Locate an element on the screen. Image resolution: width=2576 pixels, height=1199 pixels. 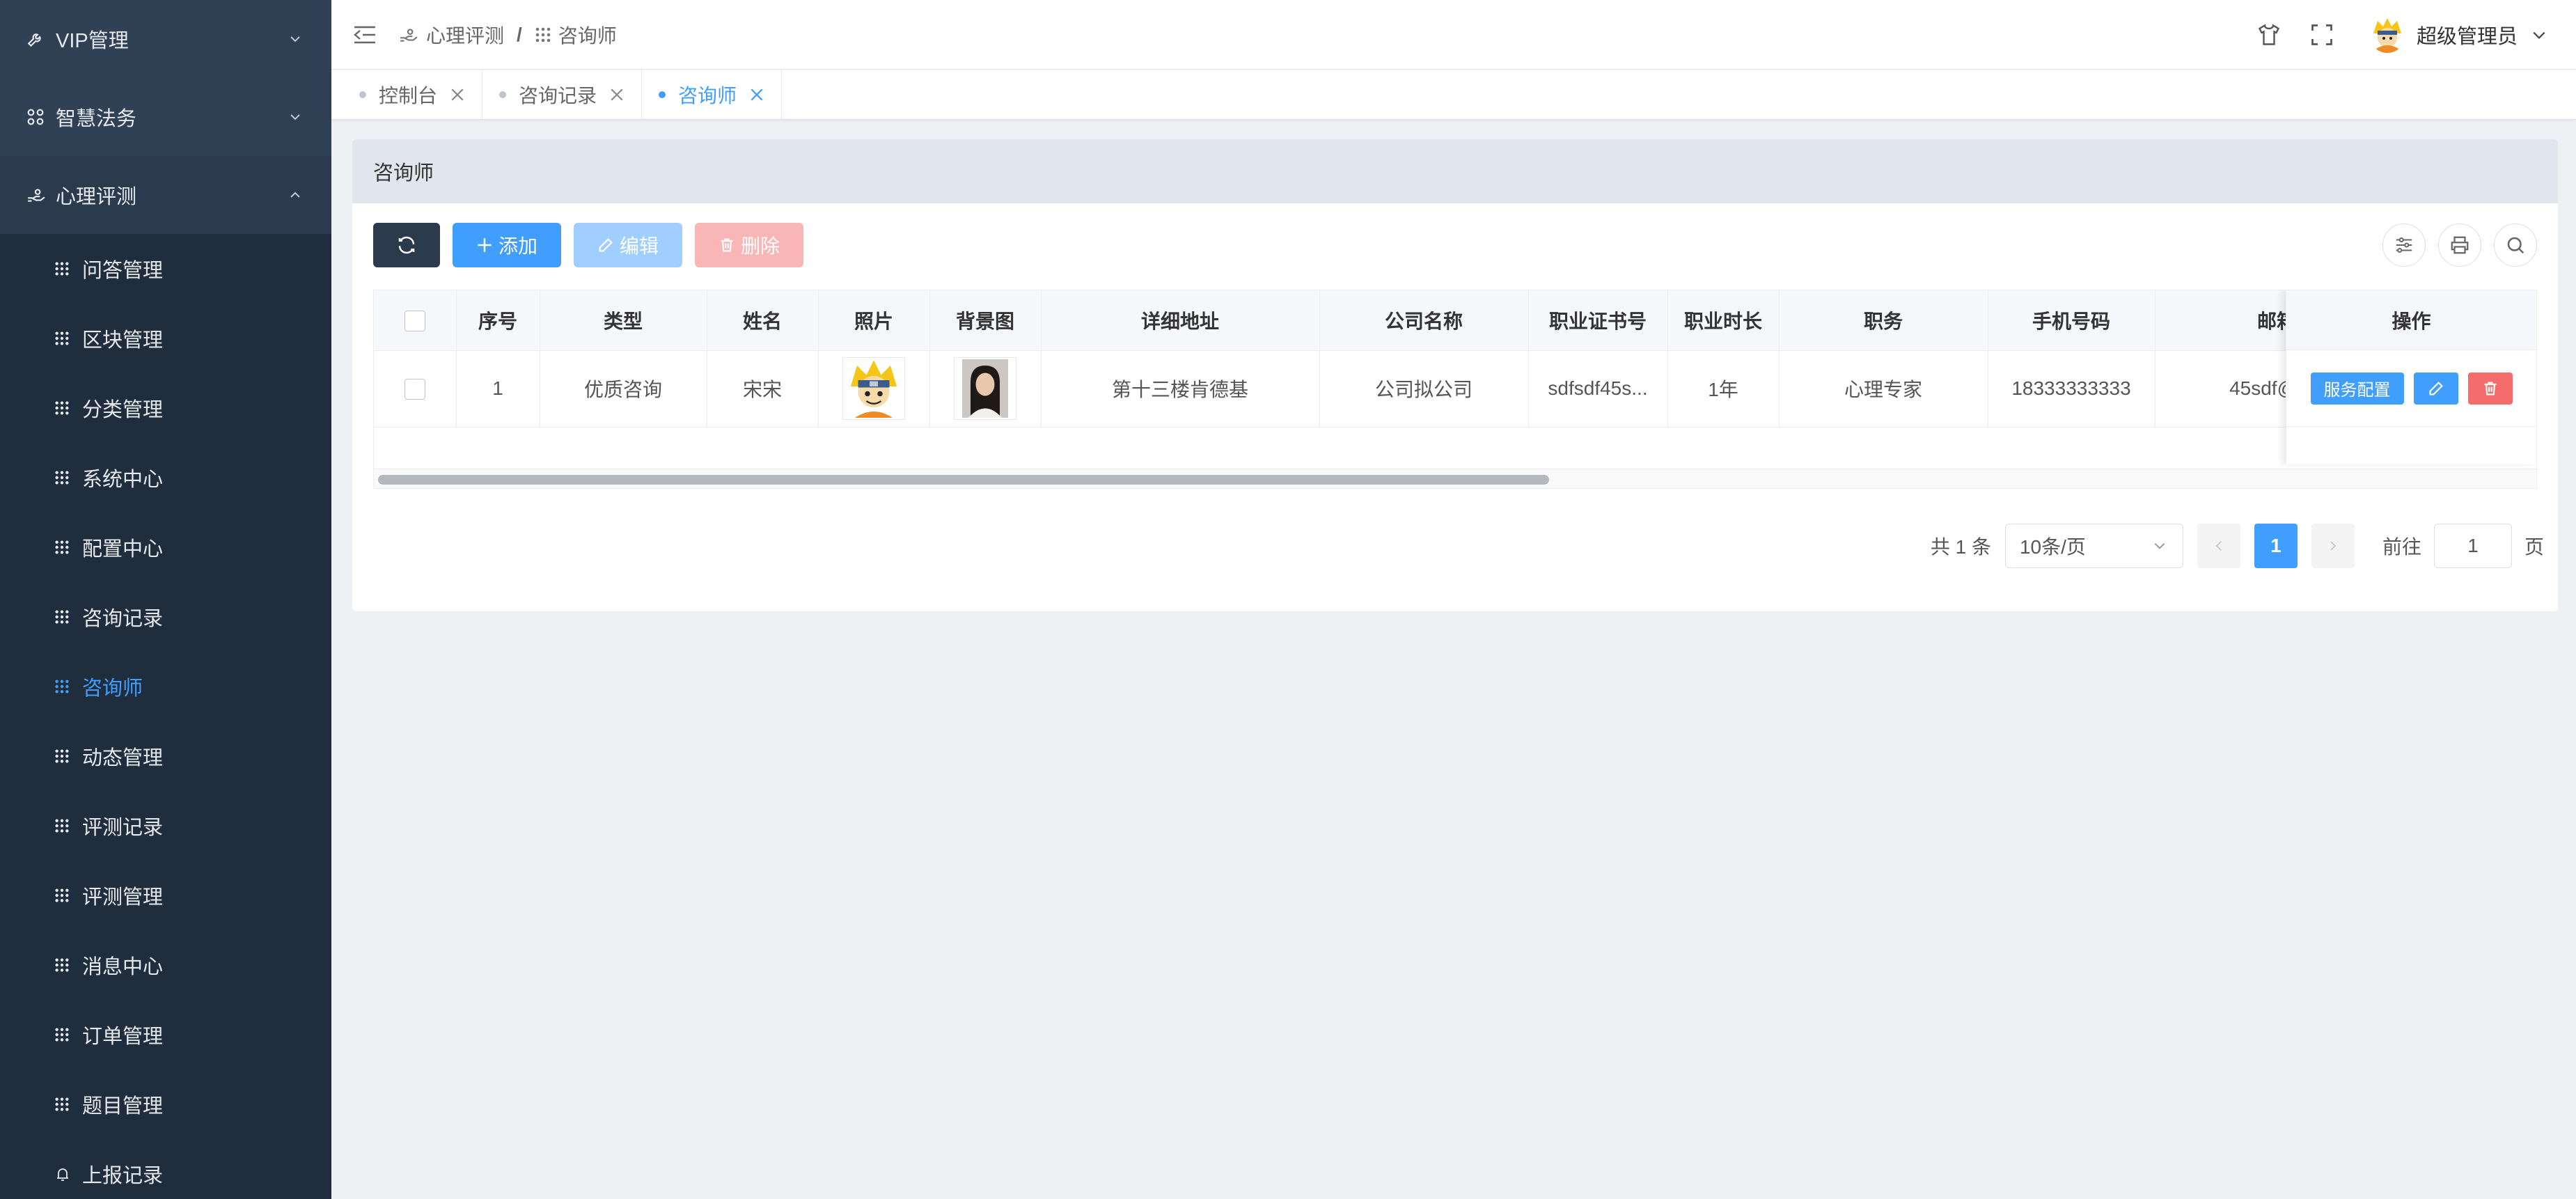
goto-label: 前往 is located at coordinates (2401, 547).